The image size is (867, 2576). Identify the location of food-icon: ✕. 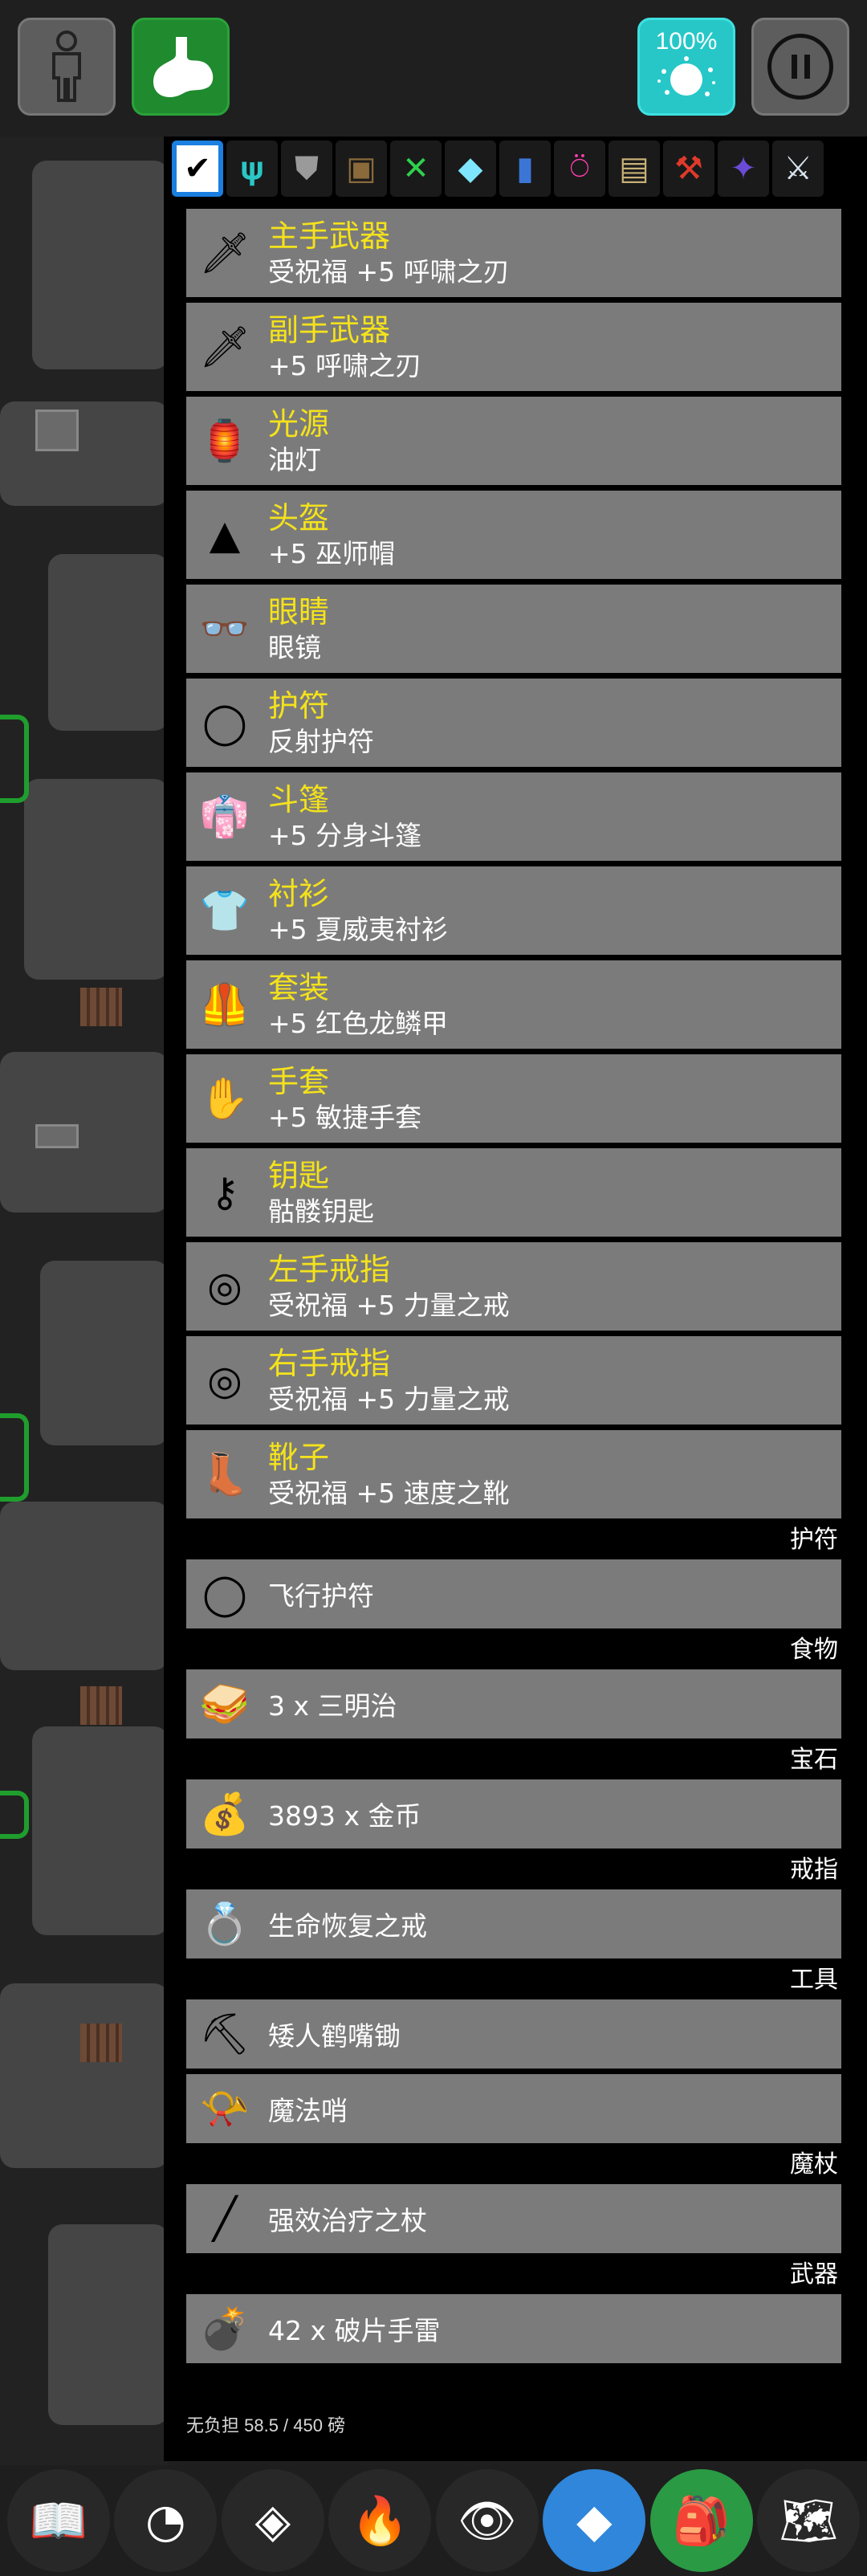
(416, 168).